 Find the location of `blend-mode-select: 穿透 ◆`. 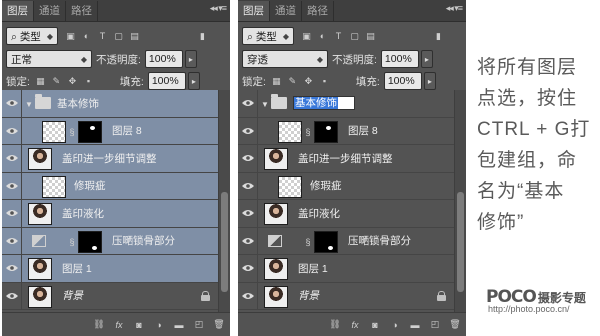

blend-mode-select: 穿透 ◆ is located at coordinates (285, 59).